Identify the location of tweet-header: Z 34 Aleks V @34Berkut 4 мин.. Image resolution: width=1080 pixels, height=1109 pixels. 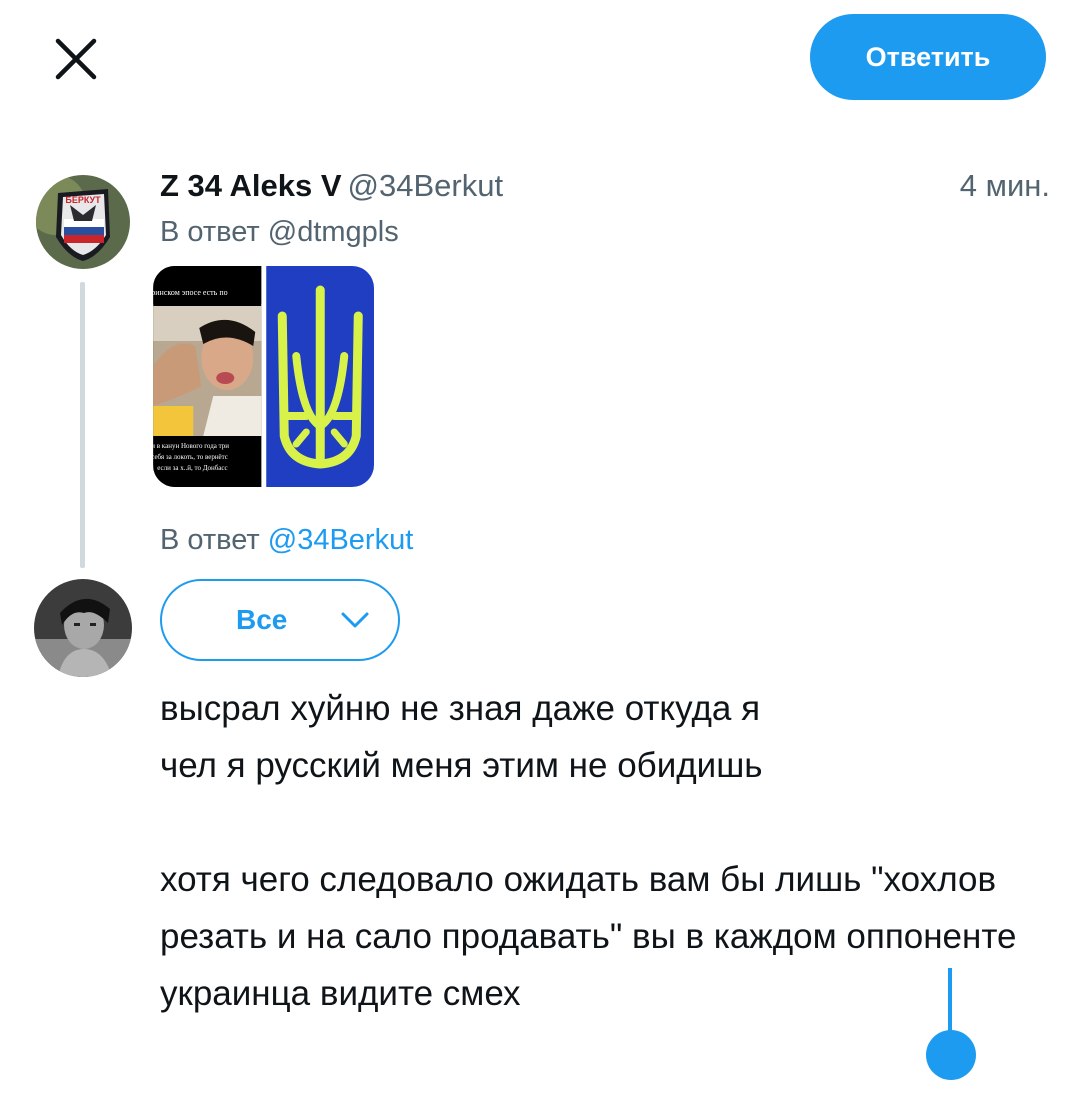
(605, 188).